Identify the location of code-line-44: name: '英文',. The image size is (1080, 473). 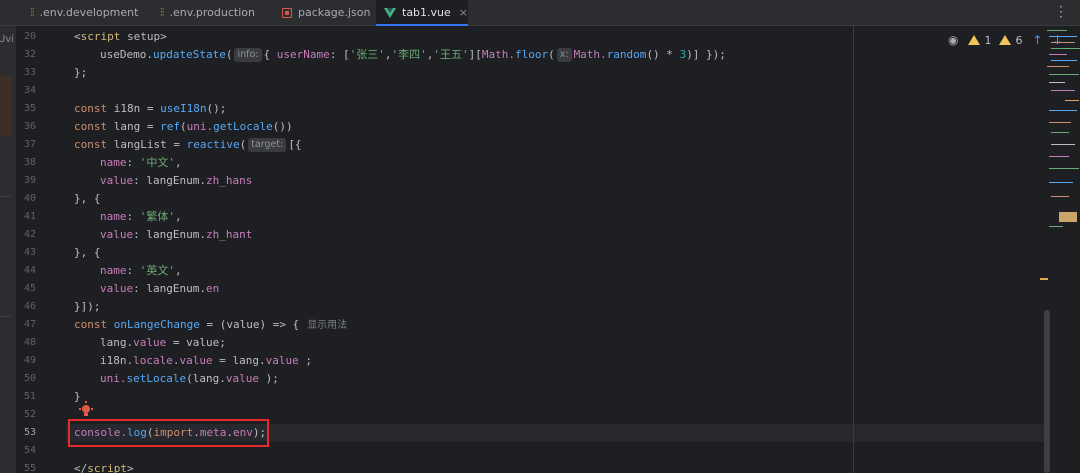
(141, 270).